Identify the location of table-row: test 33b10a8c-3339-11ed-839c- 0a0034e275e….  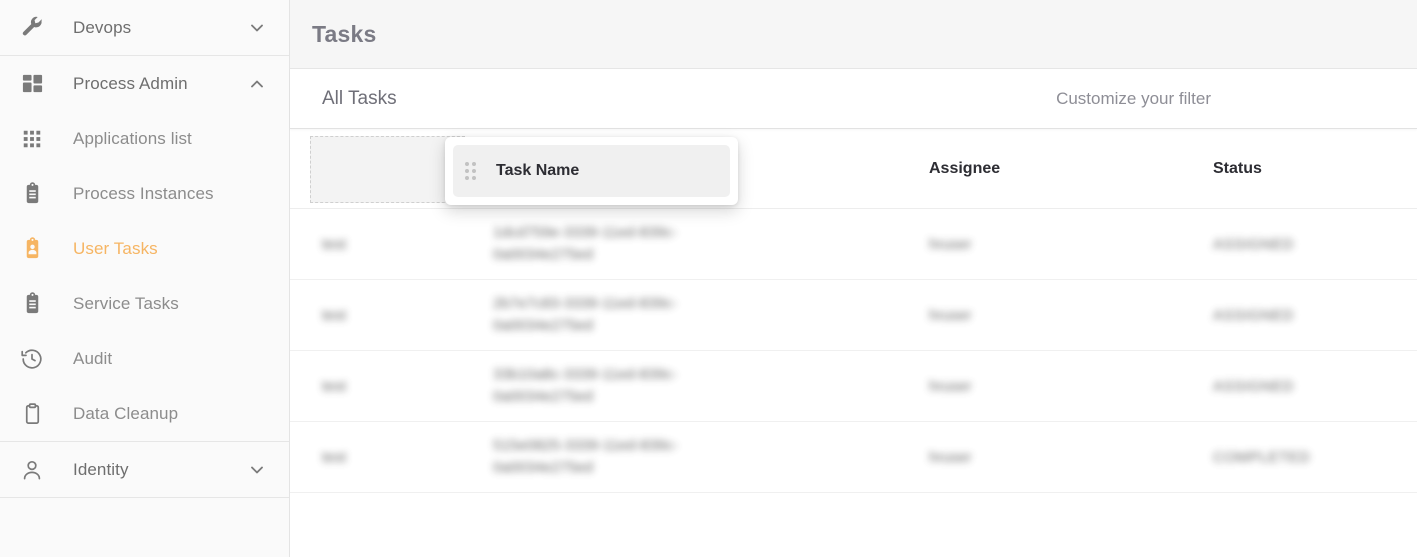
(853, 386).